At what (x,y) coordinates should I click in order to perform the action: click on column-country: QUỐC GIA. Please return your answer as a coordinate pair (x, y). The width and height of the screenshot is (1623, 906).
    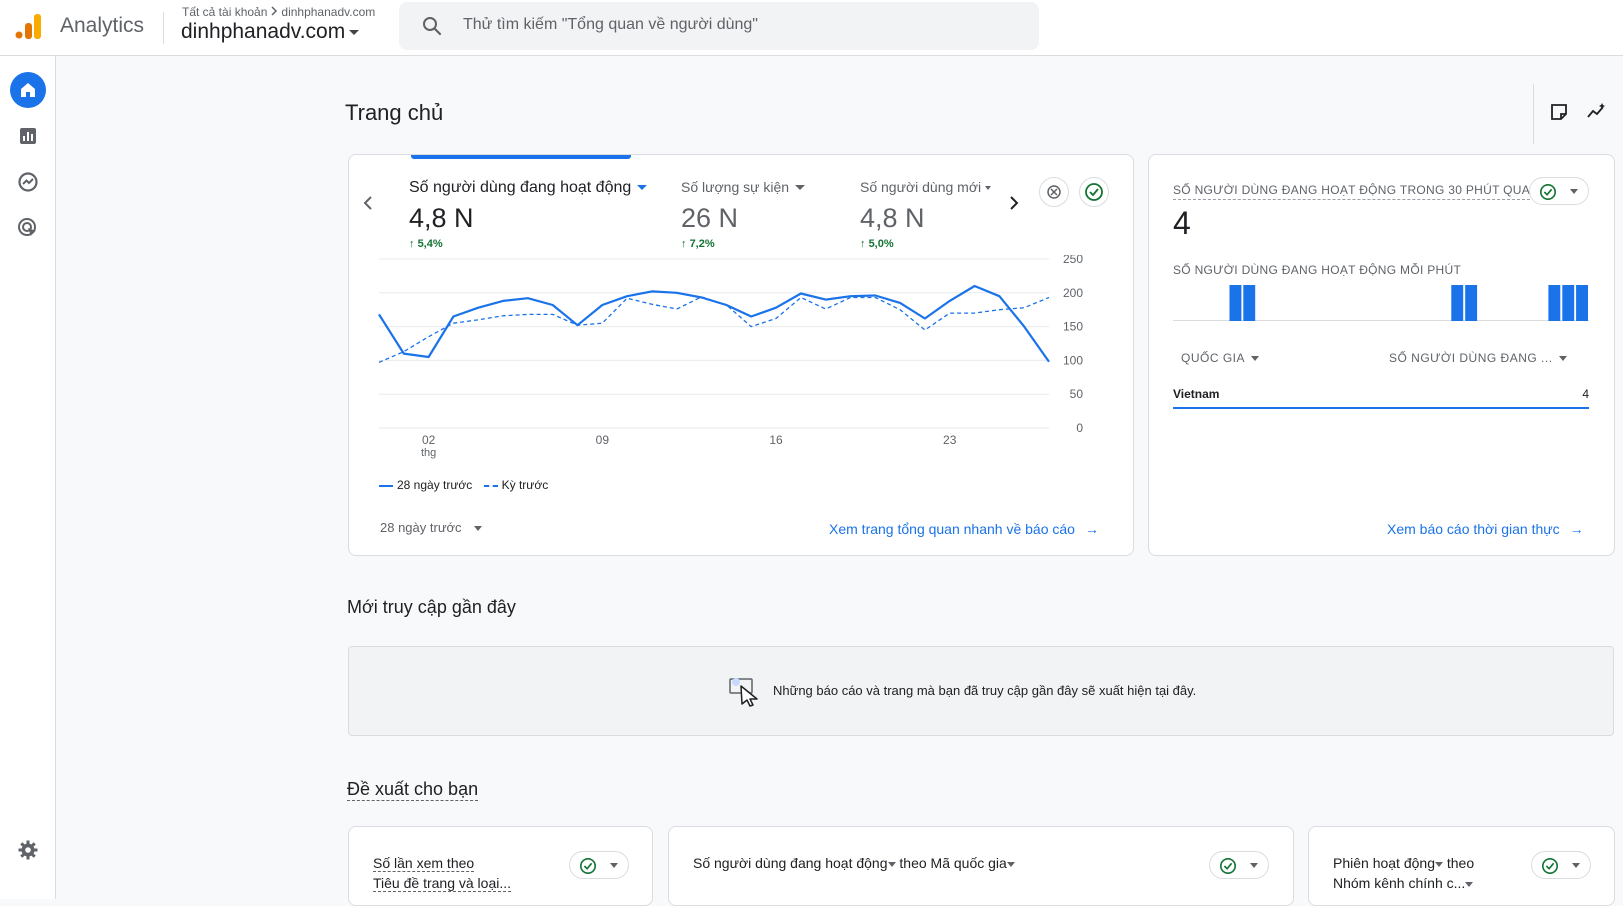
    Looking at the image, I should click on (1220, 358).